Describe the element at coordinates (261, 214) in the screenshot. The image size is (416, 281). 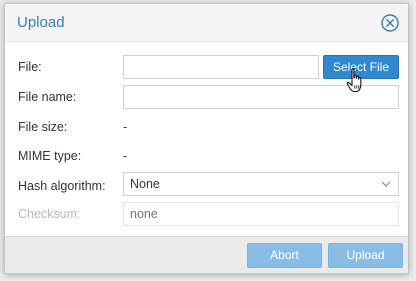
I see `checksum-input` at that location.